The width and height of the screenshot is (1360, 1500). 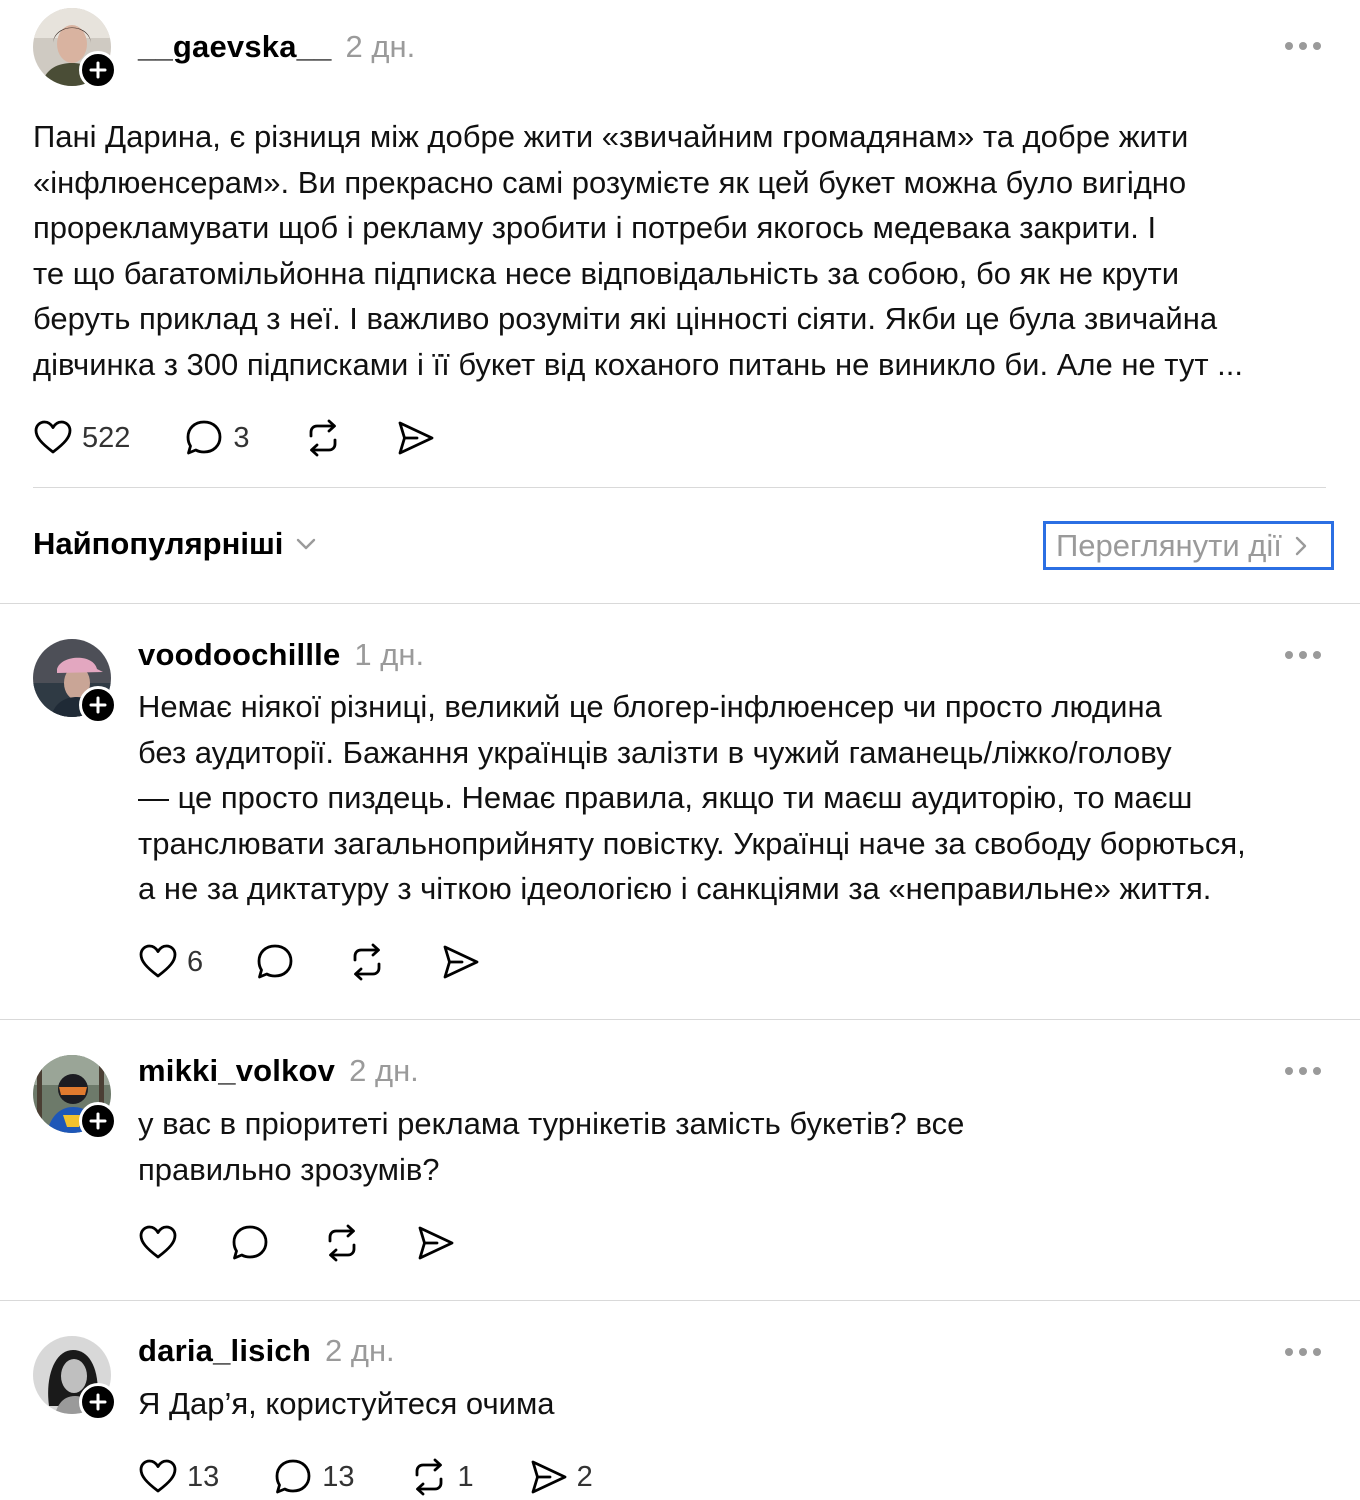 What do you see at coordinates (239, 655) in the screenshot?
I see `username: voodoochillle` at bounding box center [239, 655].